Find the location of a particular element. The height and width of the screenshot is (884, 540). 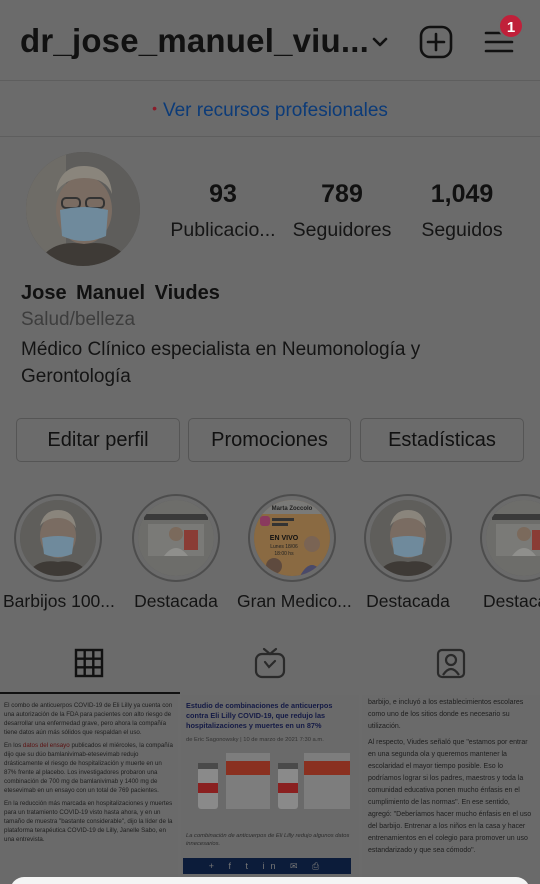

pro-divider is located at coordinates (270, 136).